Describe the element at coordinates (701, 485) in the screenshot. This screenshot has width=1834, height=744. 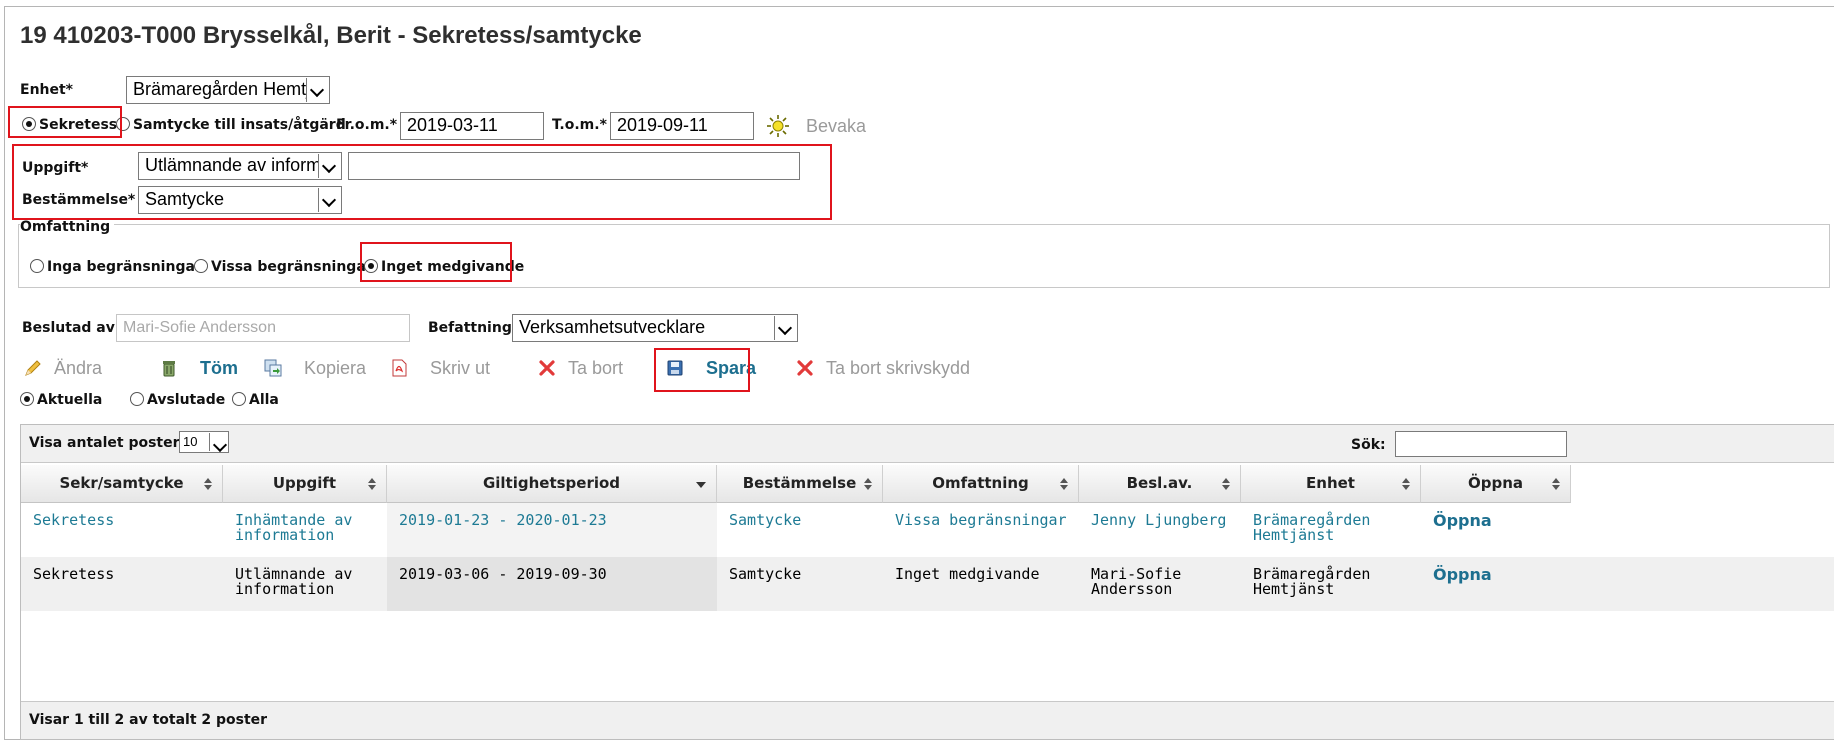
I see `sort-desc-icon` at that location.